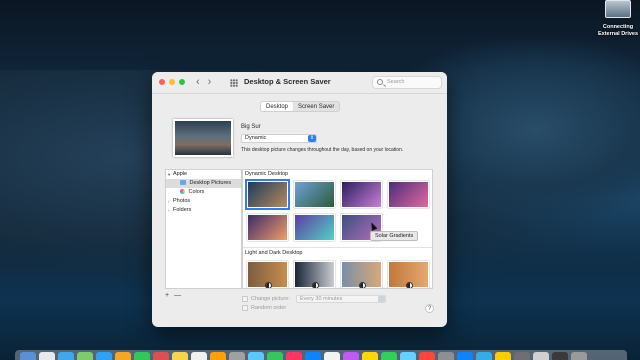 The image size is (640, 360). What do you see at coordinates (234, 83) in the screenshot?
I see `show-all-grid-icon` at bounding box center [234, 83].